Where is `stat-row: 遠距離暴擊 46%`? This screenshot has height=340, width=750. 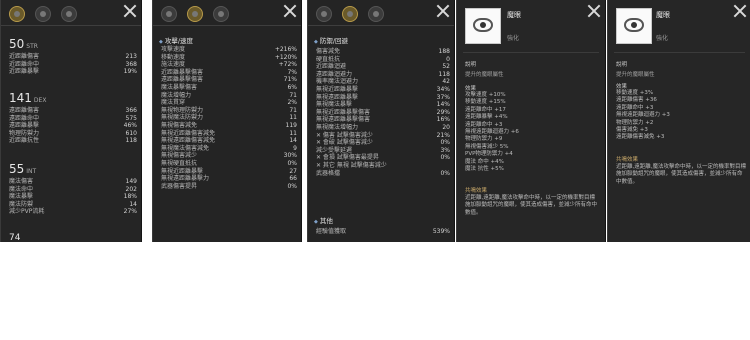
stat-row: 遠距離暴擊 46% is located at coordinates (73, 126).